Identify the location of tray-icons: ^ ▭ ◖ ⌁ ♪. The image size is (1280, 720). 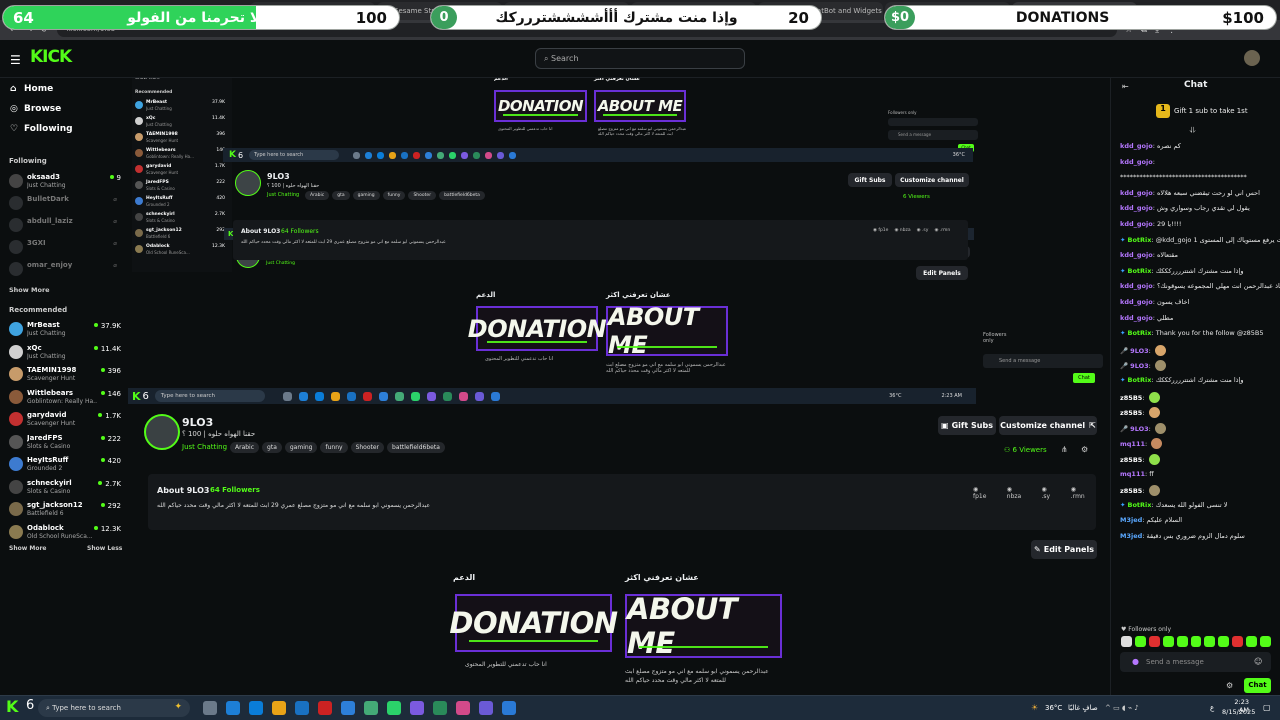
(1122, 708).